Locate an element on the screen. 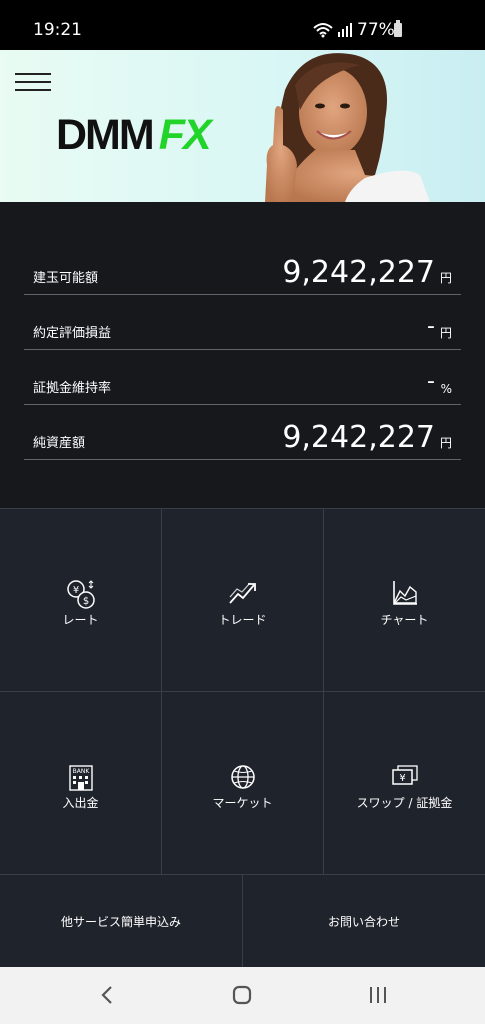 The image size is (485, 1024). status-bar: 19:21 77% is located at coordinates (242, 25).